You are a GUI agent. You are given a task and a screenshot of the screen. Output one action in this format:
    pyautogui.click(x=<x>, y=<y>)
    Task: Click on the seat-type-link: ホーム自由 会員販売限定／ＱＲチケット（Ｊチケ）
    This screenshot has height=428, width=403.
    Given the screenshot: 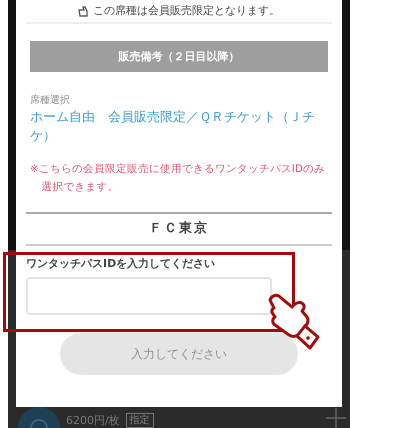 What is the action you would take?
    pyautogui.click(x=179, y=127)
    